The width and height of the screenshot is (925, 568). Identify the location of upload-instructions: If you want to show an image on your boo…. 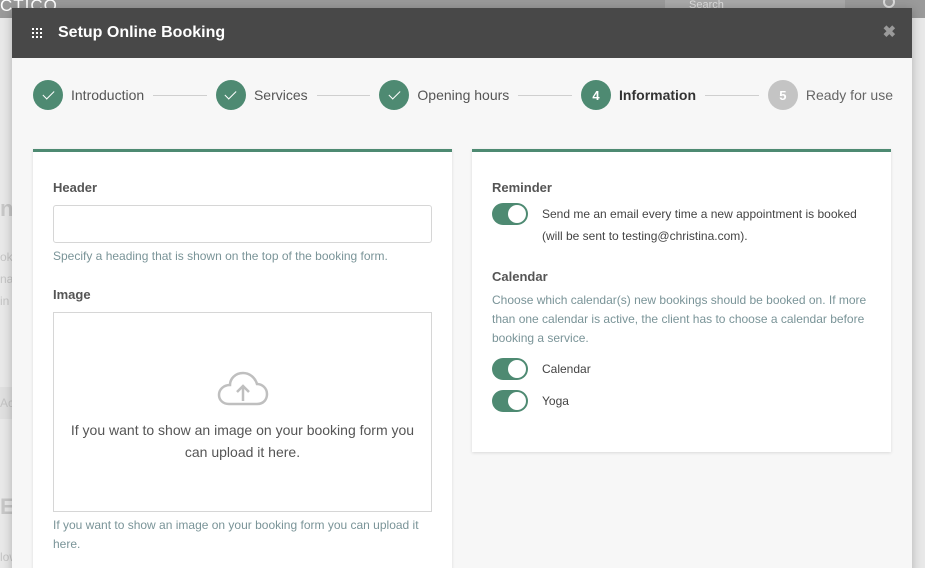
(242, 441).